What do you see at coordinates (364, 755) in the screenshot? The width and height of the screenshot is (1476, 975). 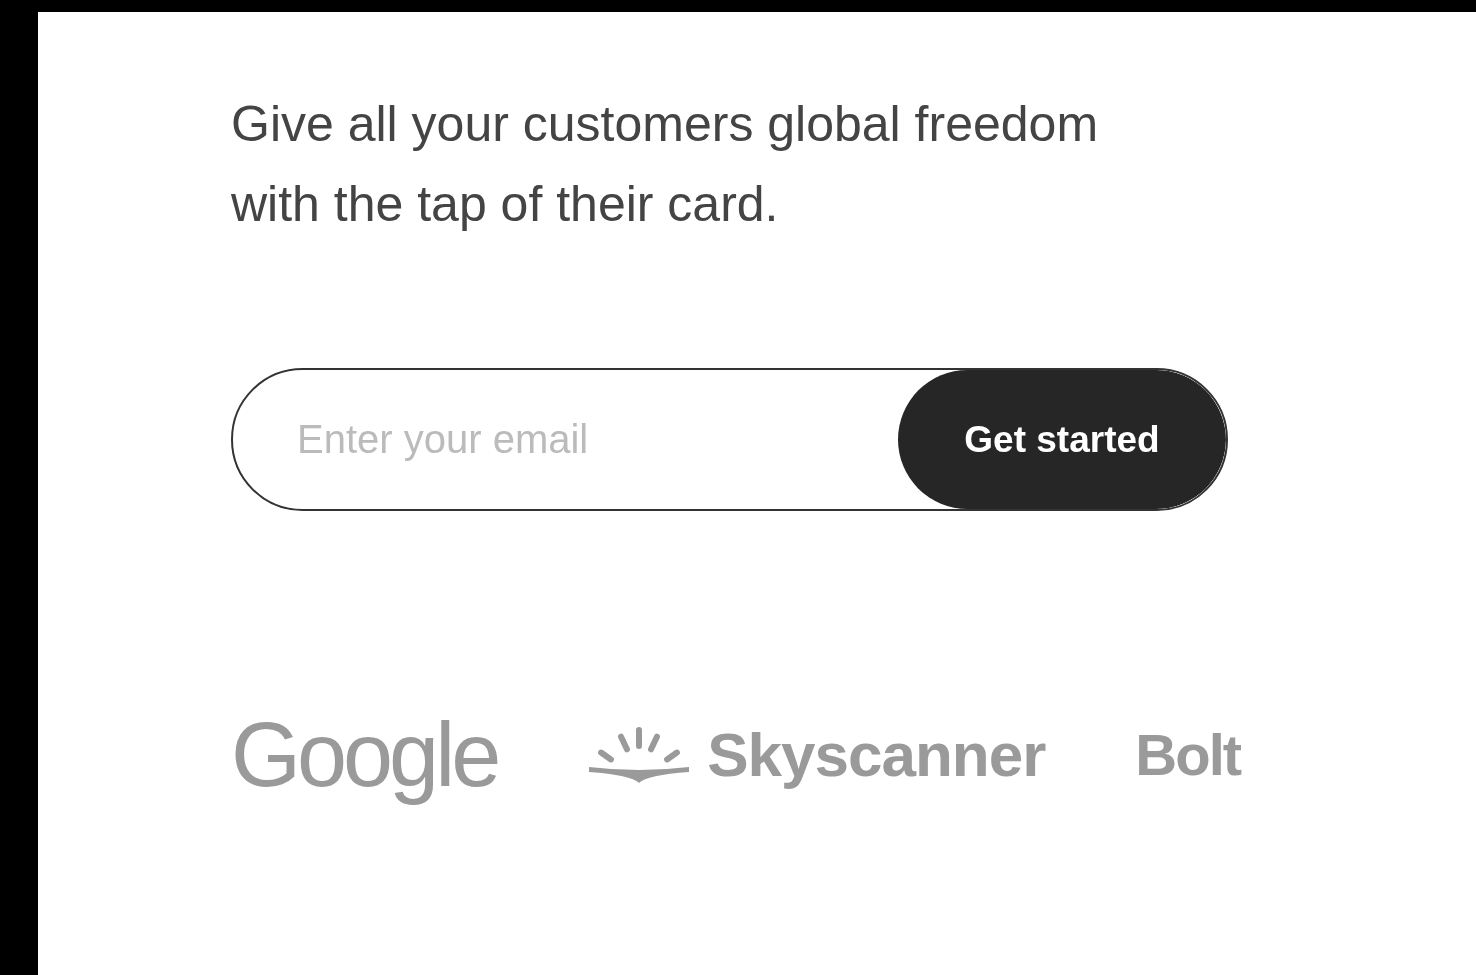 I see `logo-wordmark: Google` at bounding box center [364, 755].